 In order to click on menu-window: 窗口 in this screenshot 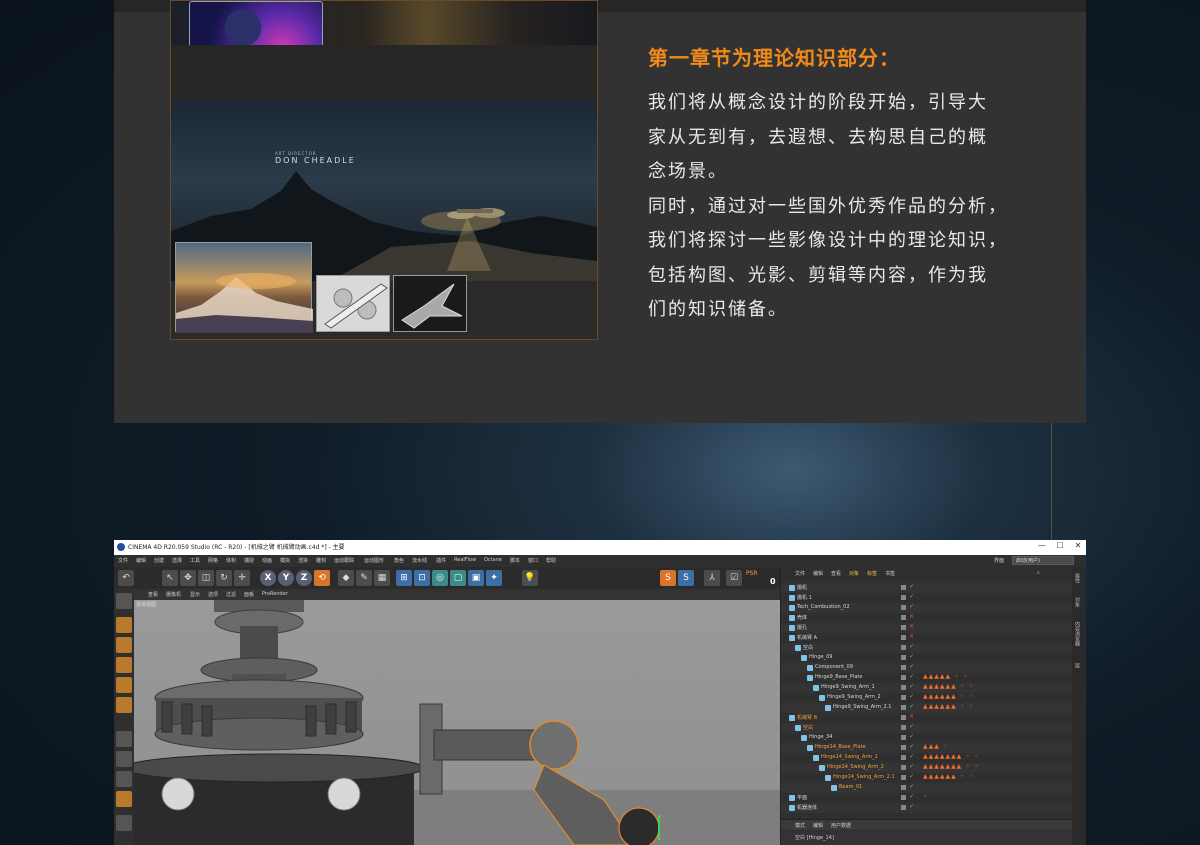, I will do `click(533, 560)`.